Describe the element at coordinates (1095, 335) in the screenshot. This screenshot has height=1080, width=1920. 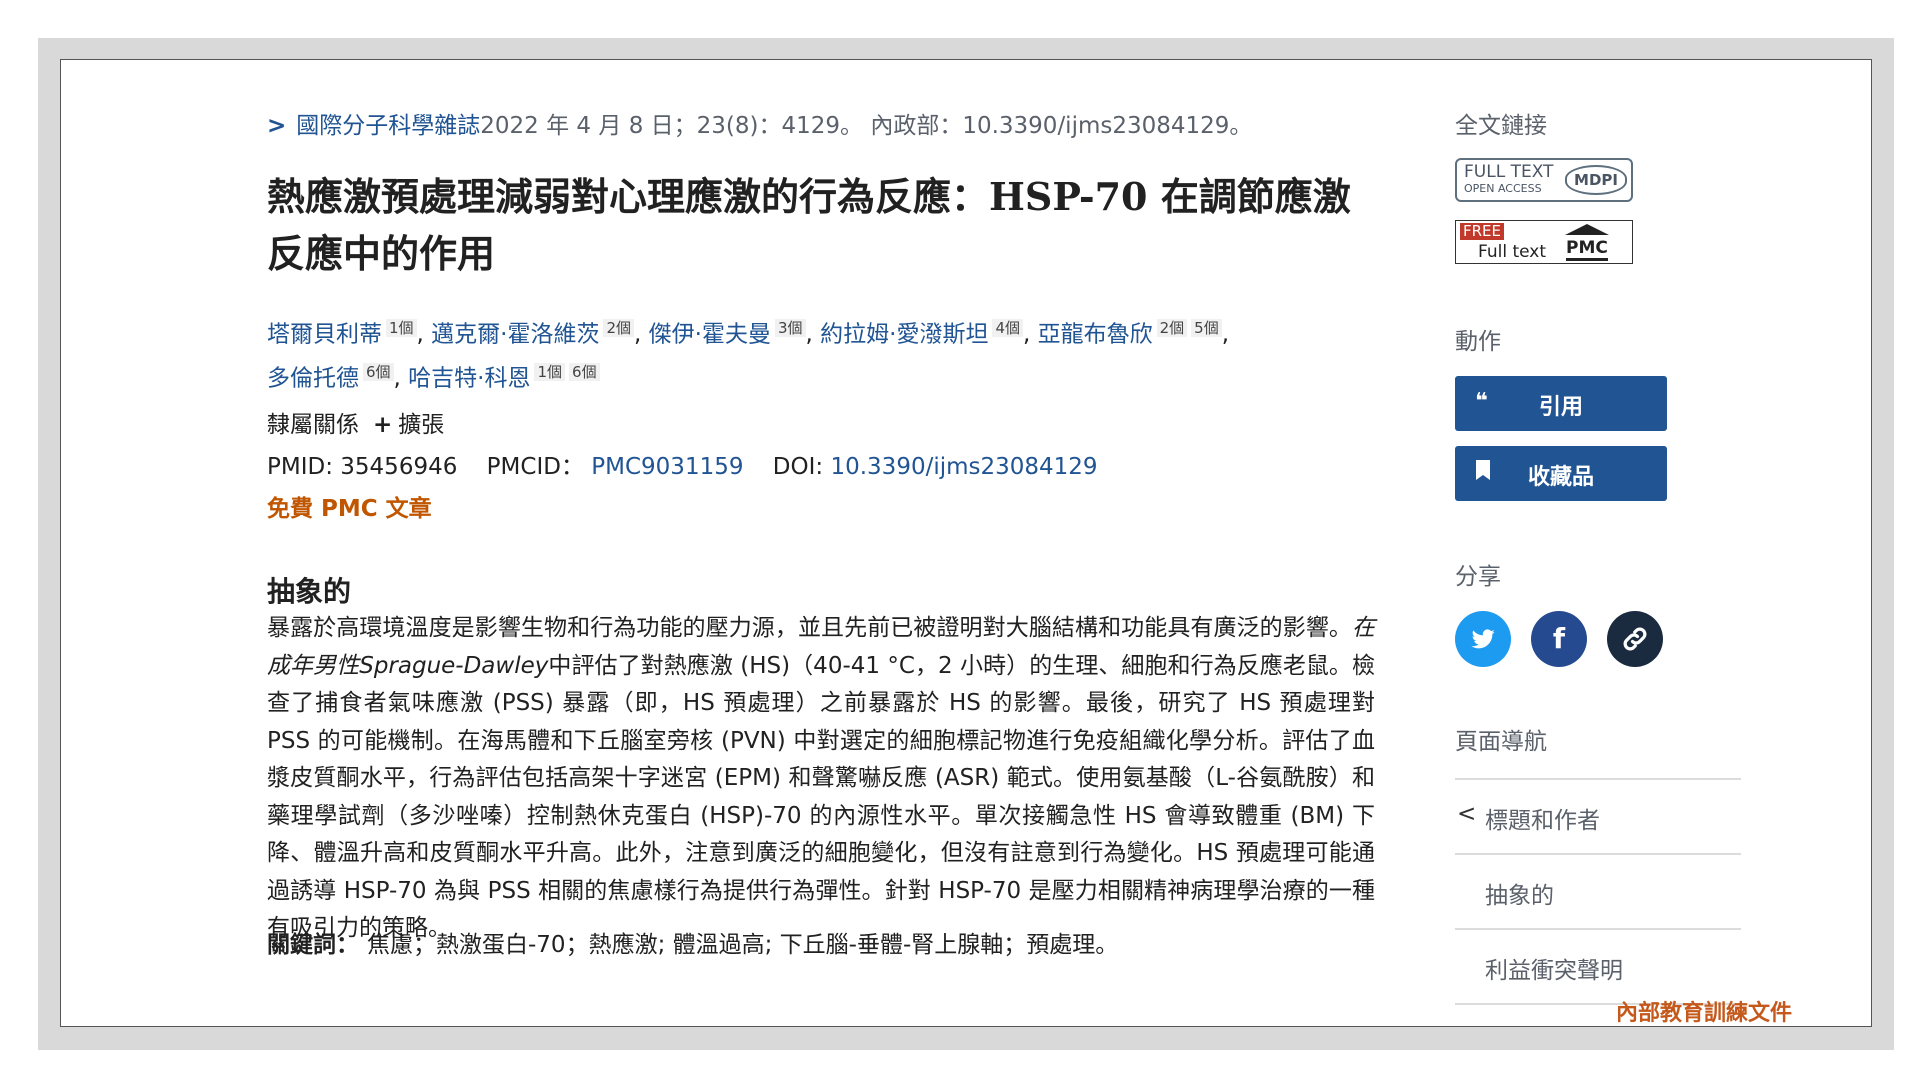
I see `author-link: 亞龍布魯欣` at that location.